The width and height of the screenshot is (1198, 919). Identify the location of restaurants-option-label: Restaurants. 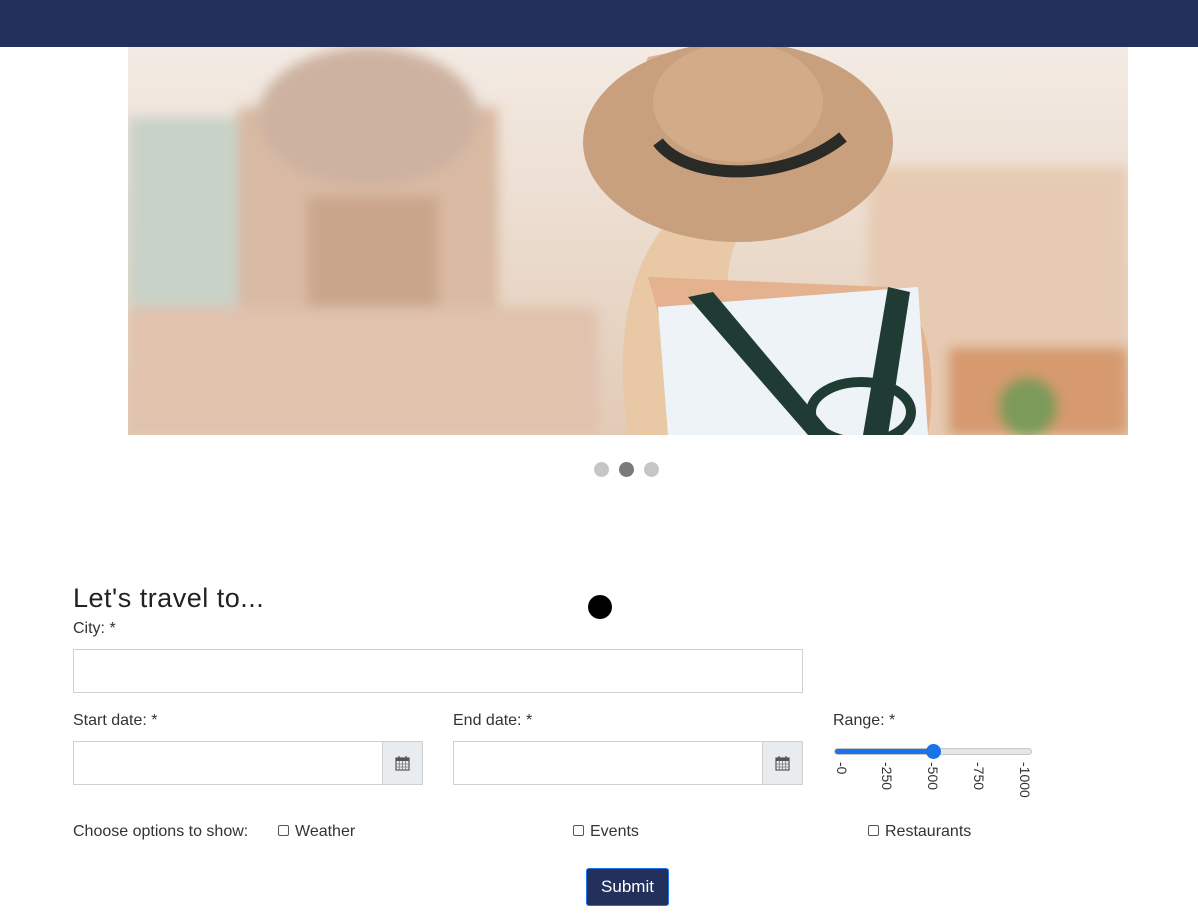
(928, 831).